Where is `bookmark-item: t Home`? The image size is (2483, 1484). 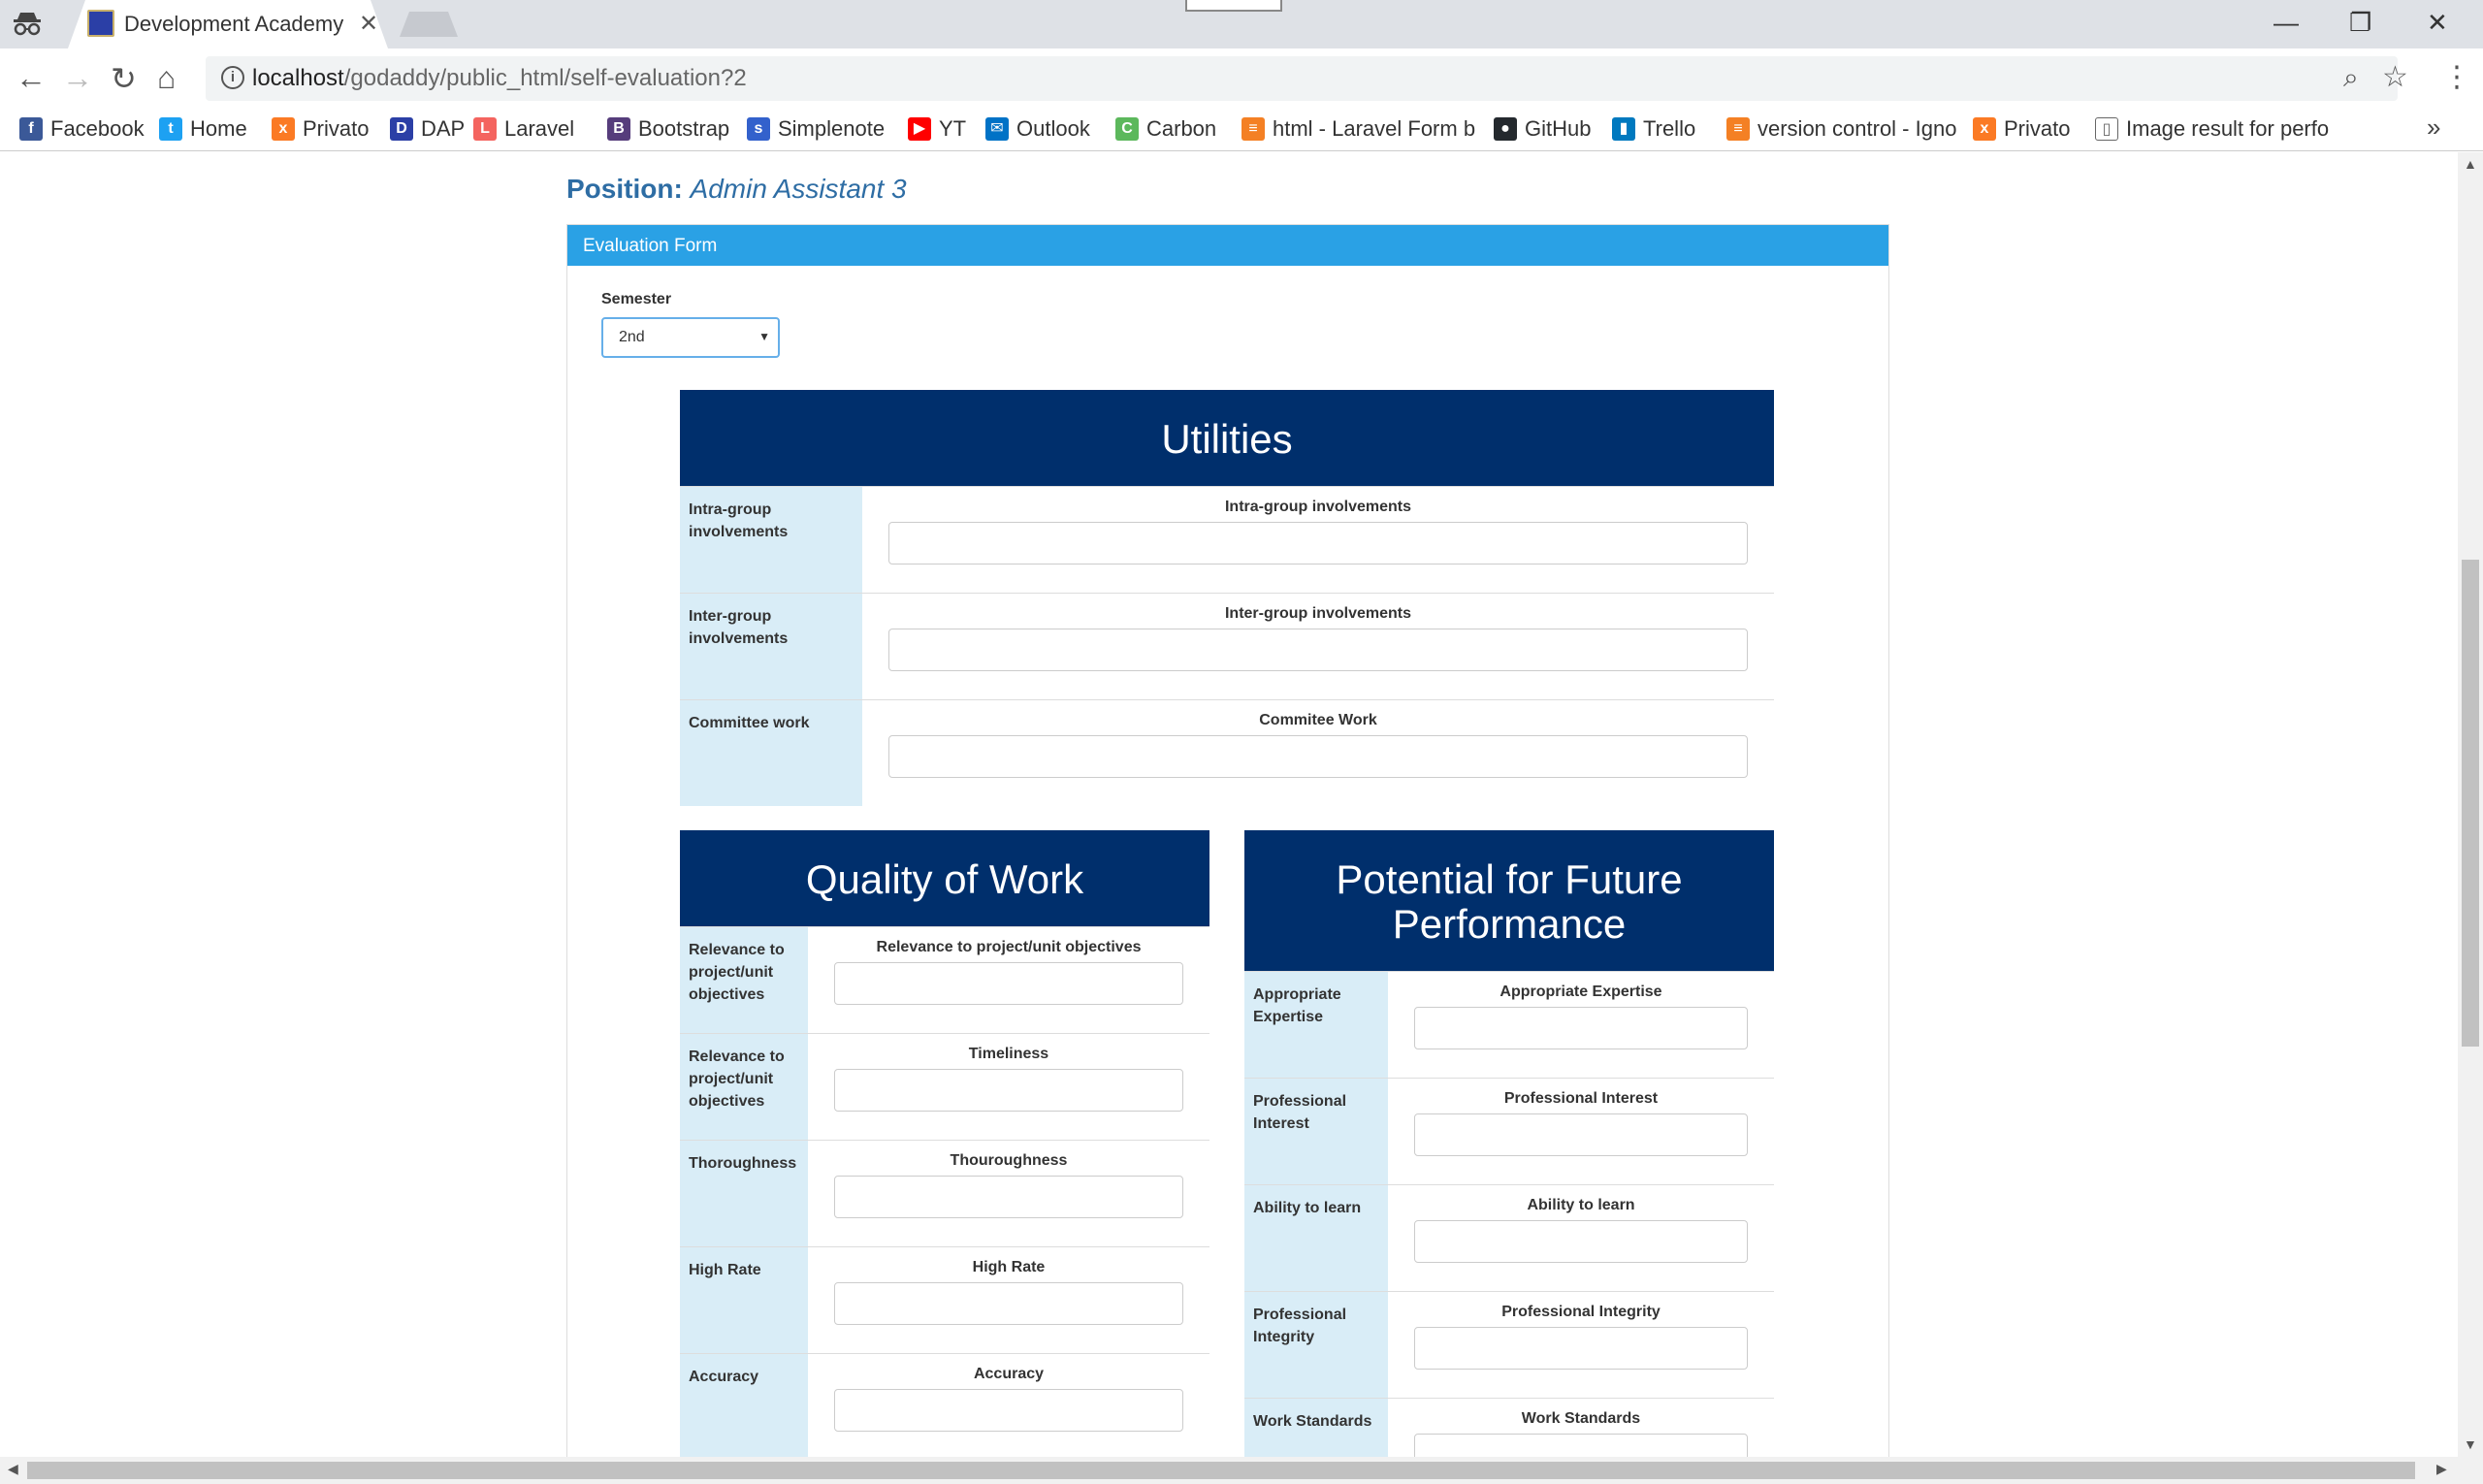
bookmark-item: t Home is located at coordinates (203, 129).